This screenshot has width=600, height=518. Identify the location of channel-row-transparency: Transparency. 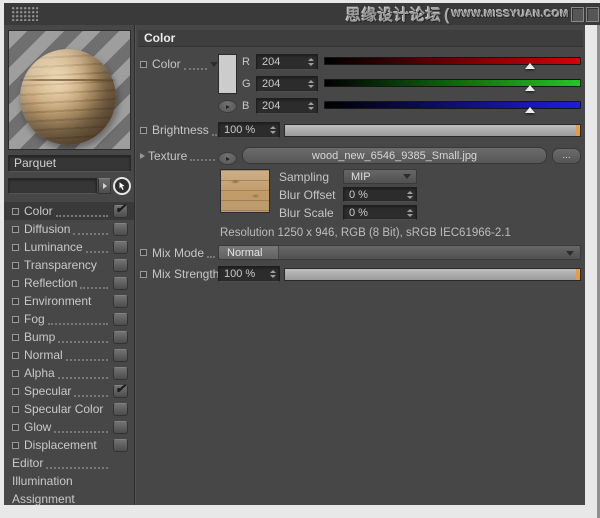
(69, 265).